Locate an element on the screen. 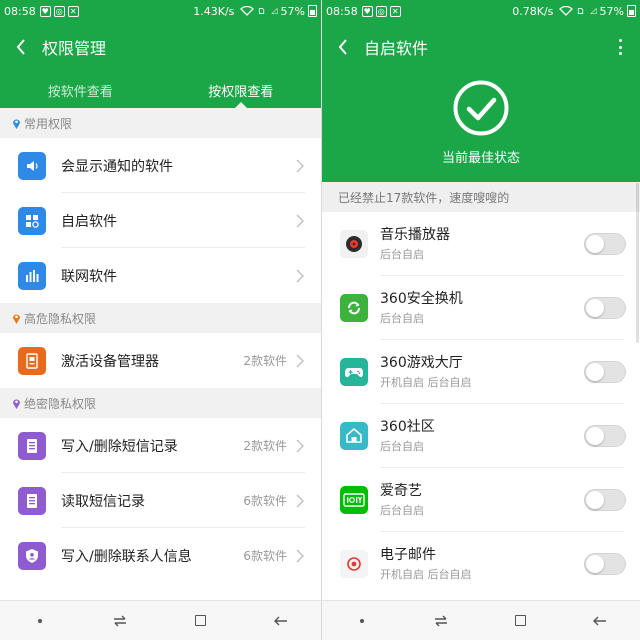 Image resolution: width=640 pixels, height=640 pixels. status-bar: 08:58 ♥ ◎ ✕ 1.43K/s ◿ 57% is located at coordinates (160, 11).